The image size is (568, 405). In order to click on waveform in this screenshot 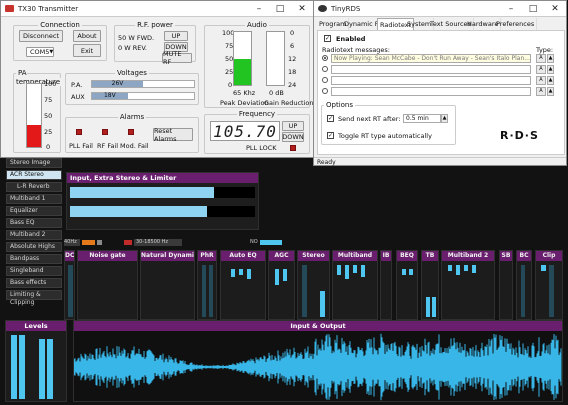, I will do `click(318, 367)`.